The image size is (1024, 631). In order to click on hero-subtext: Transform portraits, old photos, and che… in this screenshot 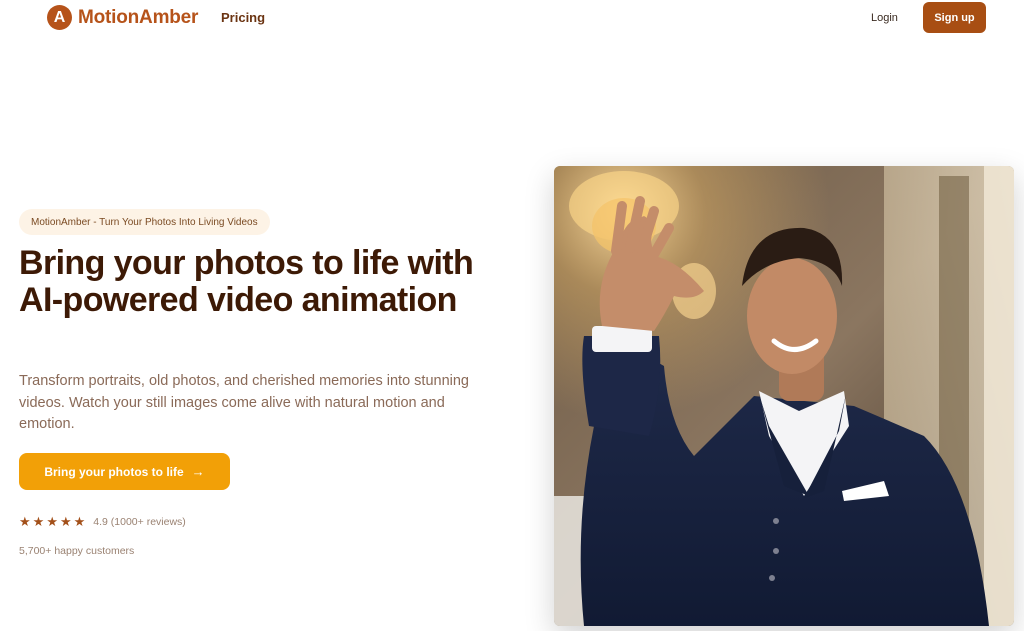, I will do `click(244, 402)`.